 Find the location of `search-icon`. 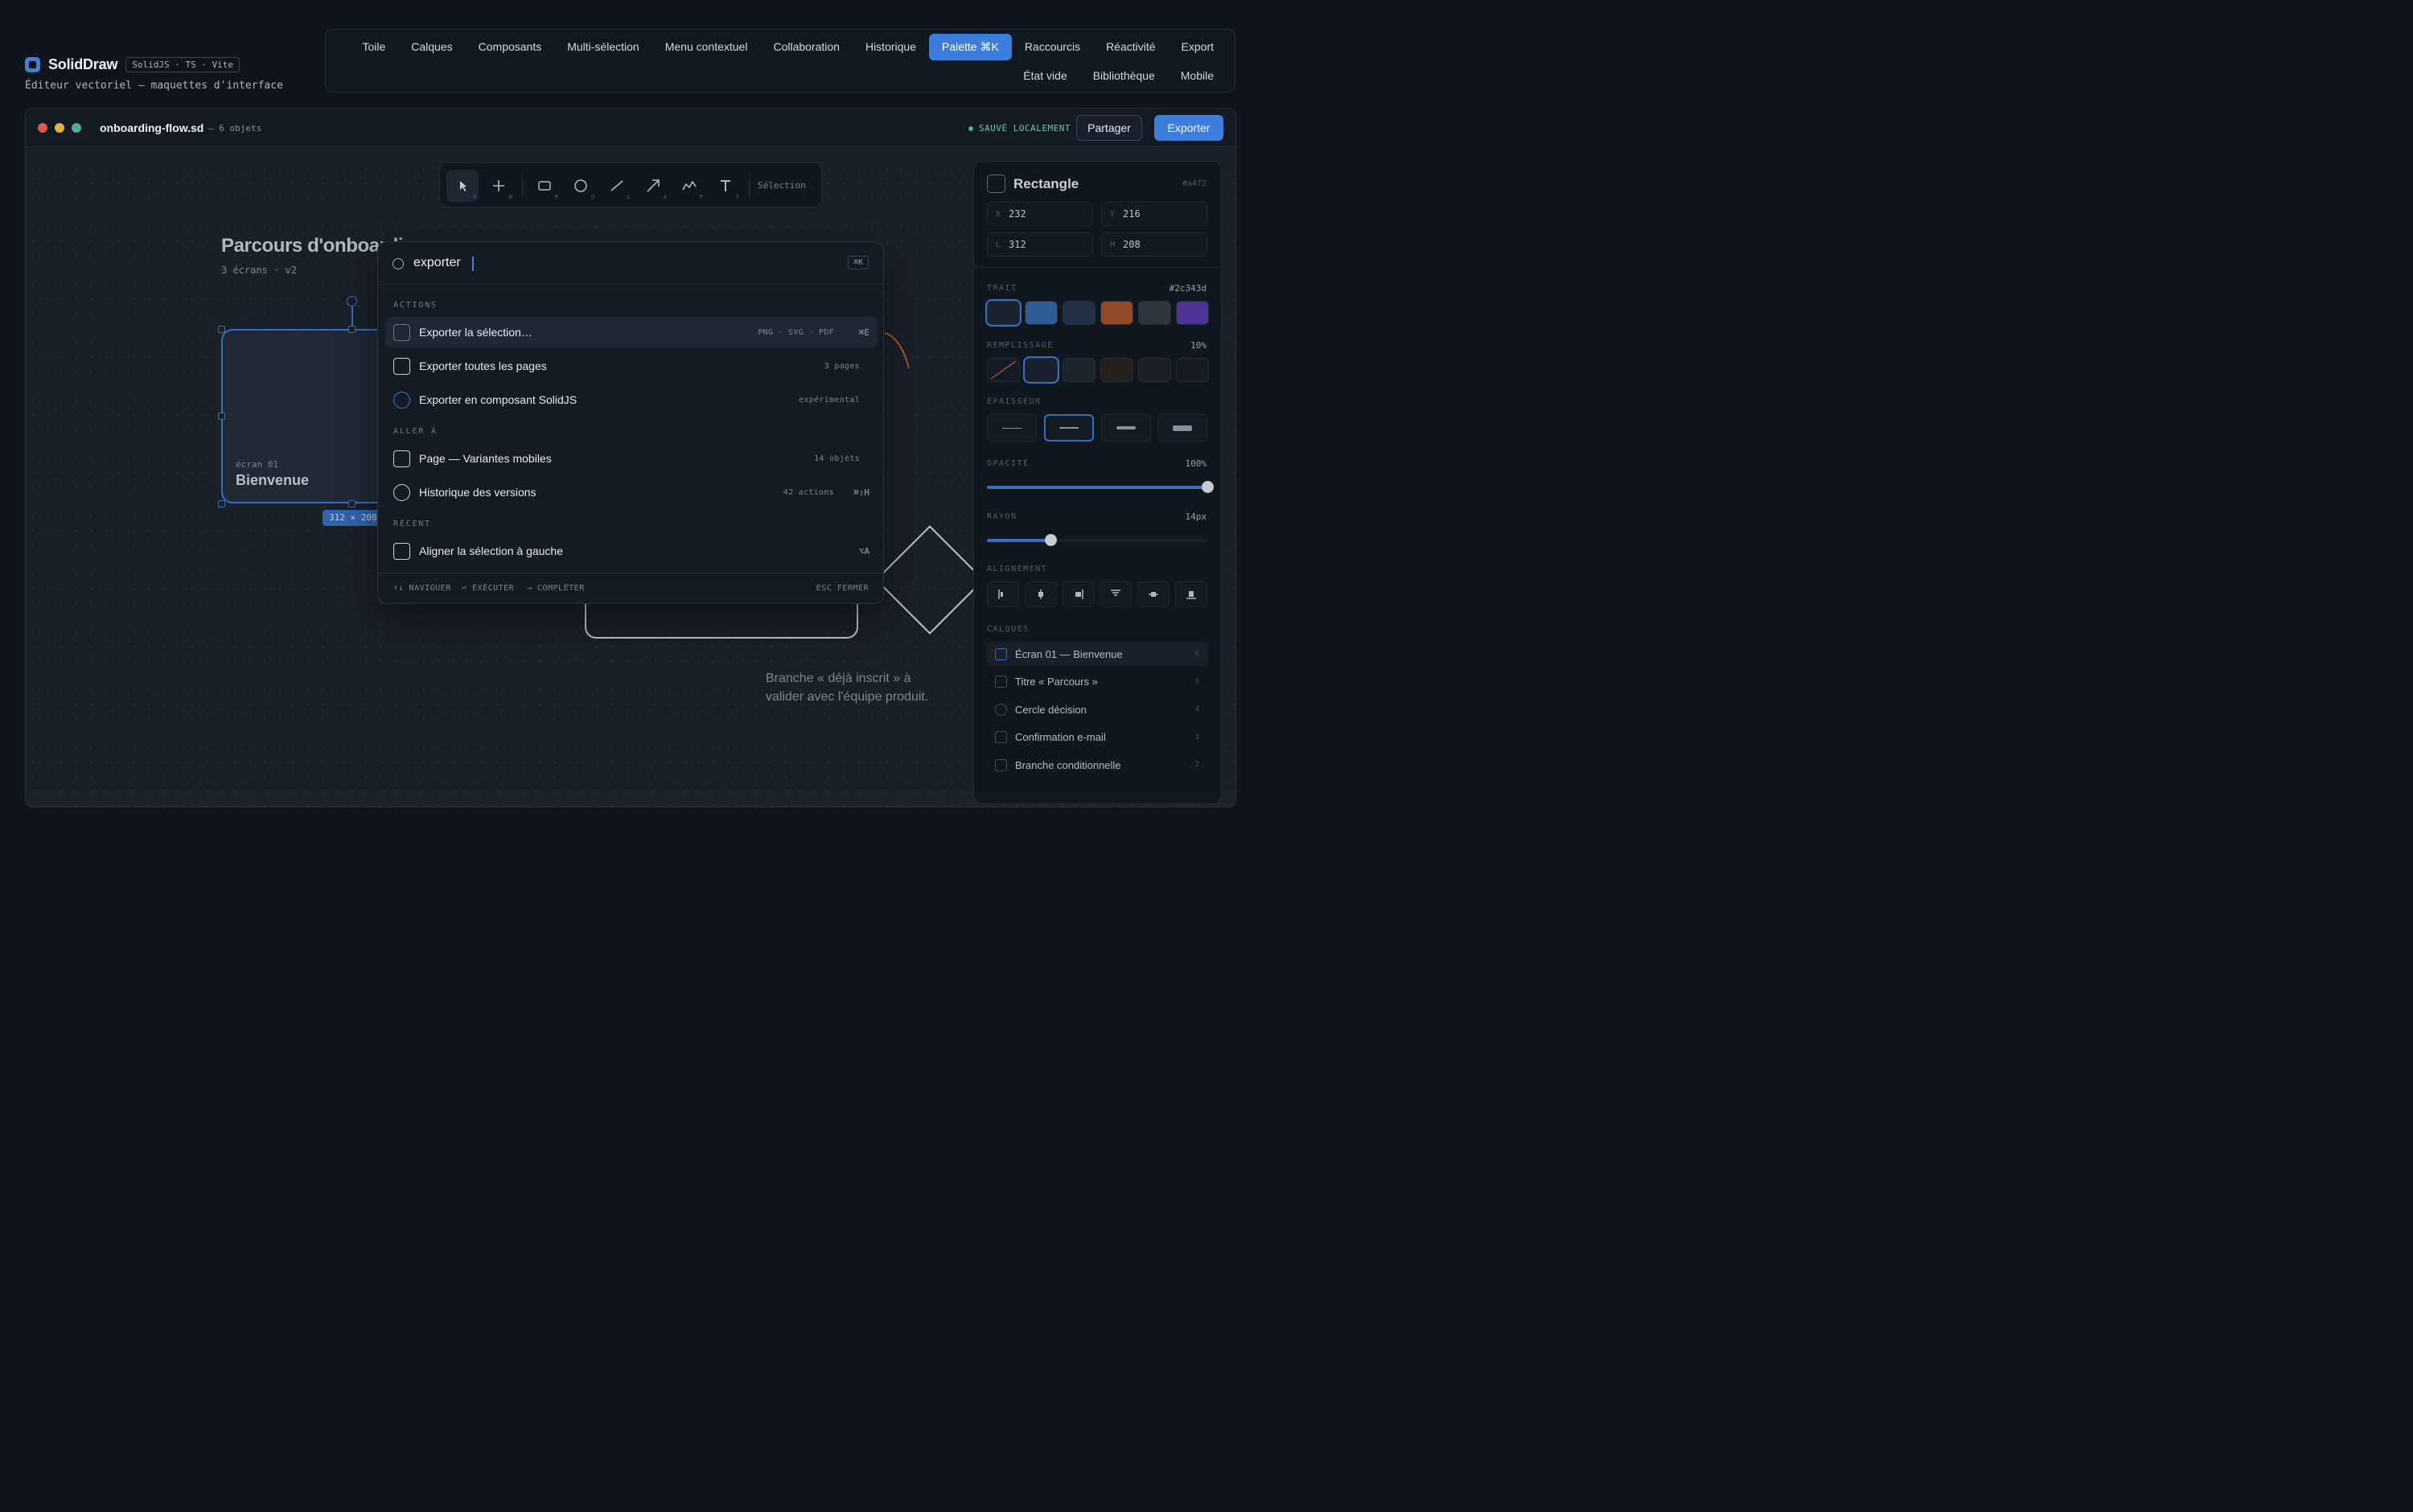

search-icon is located at coordinates (398, 263).